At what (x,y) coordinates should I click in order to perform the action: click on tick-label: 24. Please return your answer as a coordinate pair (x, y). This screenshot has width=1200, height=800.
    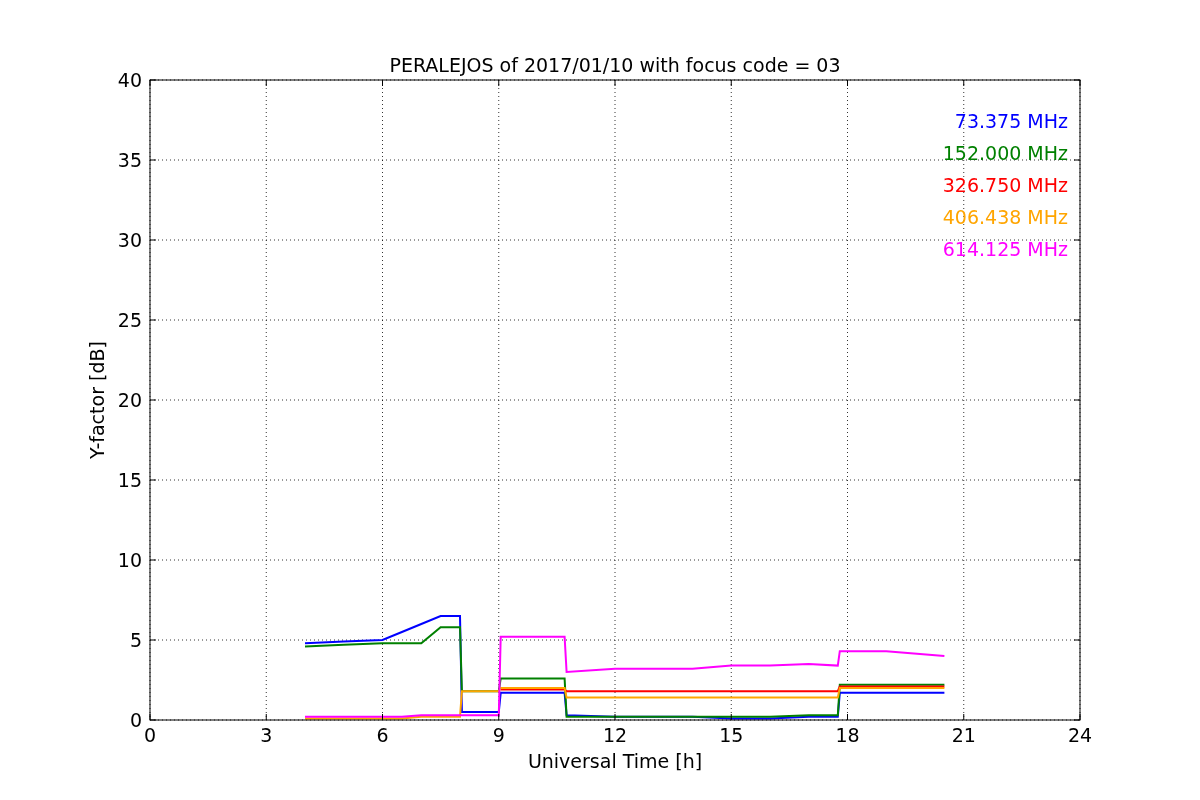
    Looking at the image, I should click on (1080, 735).